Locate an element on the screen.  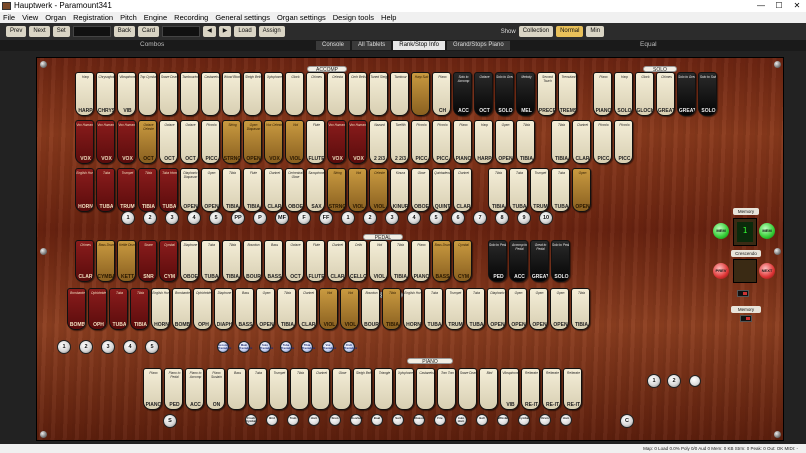
stop-tab-row3-2: Trumpet TRUM is located at coordinates (126, 190).